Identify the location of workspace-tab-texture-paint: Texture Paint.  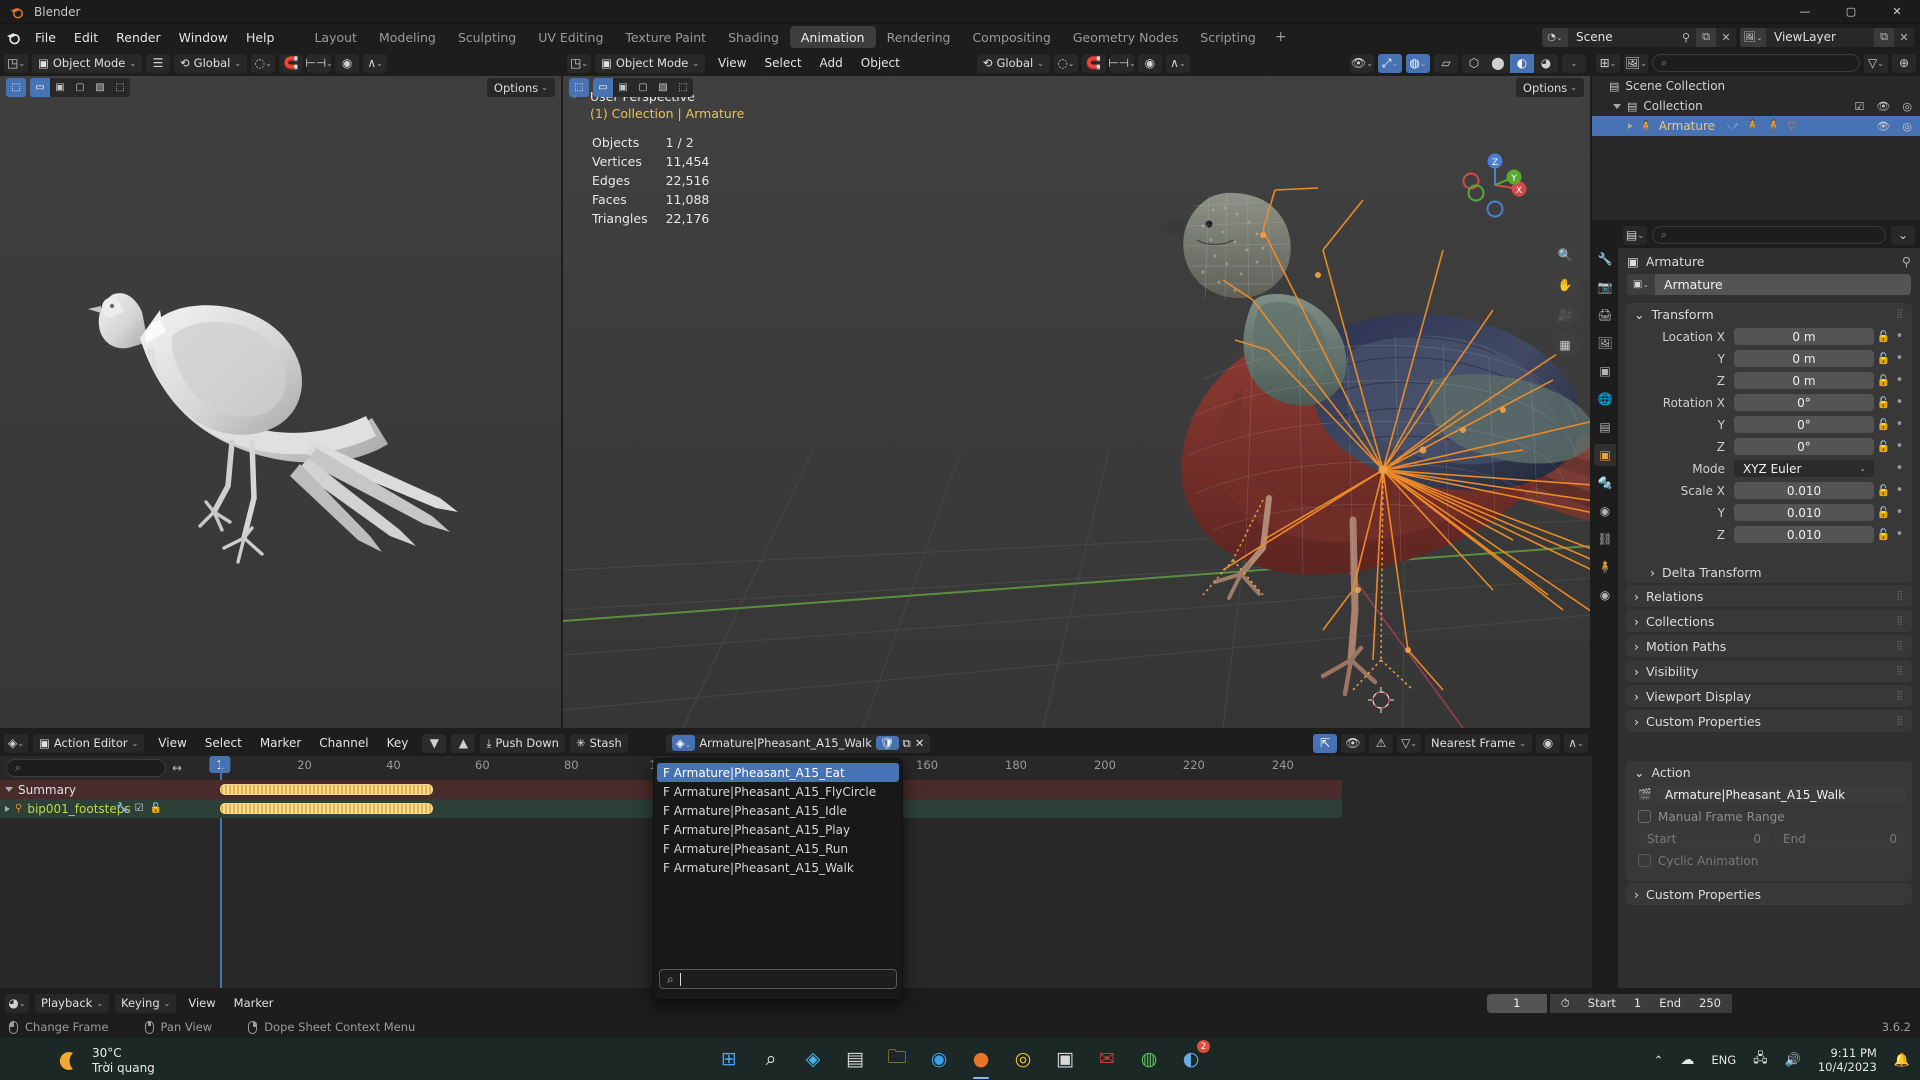
(665, 37).